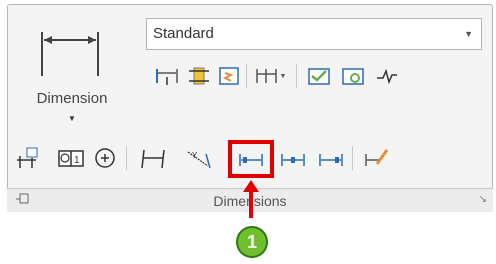 Image resolution: width=496 pixels, height=264 pixels. I want to click on inspection-icon, so click(319, 76).